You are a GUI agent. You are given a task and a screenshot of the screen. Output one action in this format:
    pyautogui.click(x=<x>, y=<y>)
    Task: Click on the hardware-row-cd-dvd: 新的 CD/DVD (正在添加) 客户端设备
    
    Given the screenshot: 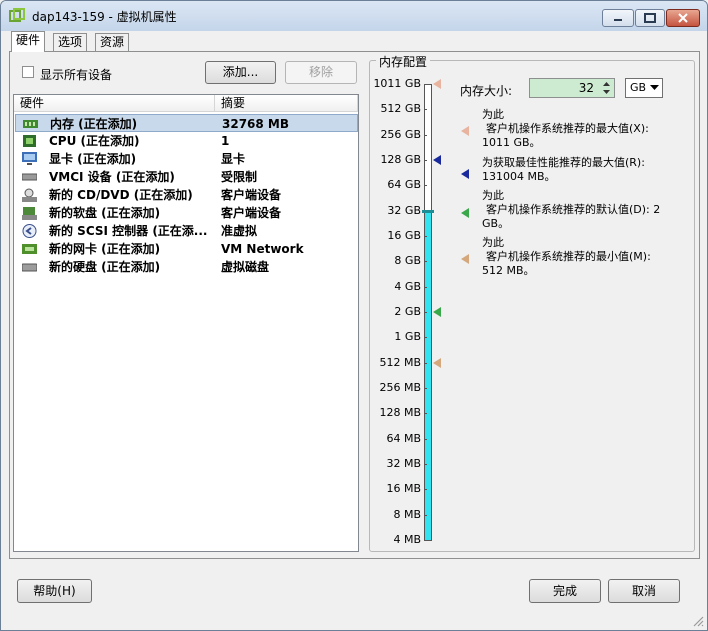 What is the action you would take?
    pyautogui.click(x=186, y=195)
    